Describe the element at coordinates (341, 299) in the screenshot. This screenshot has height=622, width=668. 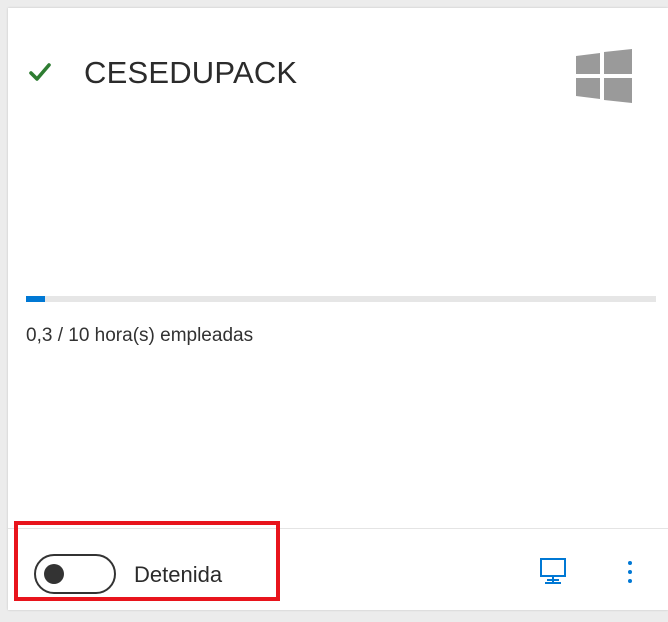
I see `usage-progress-bar` at that location.